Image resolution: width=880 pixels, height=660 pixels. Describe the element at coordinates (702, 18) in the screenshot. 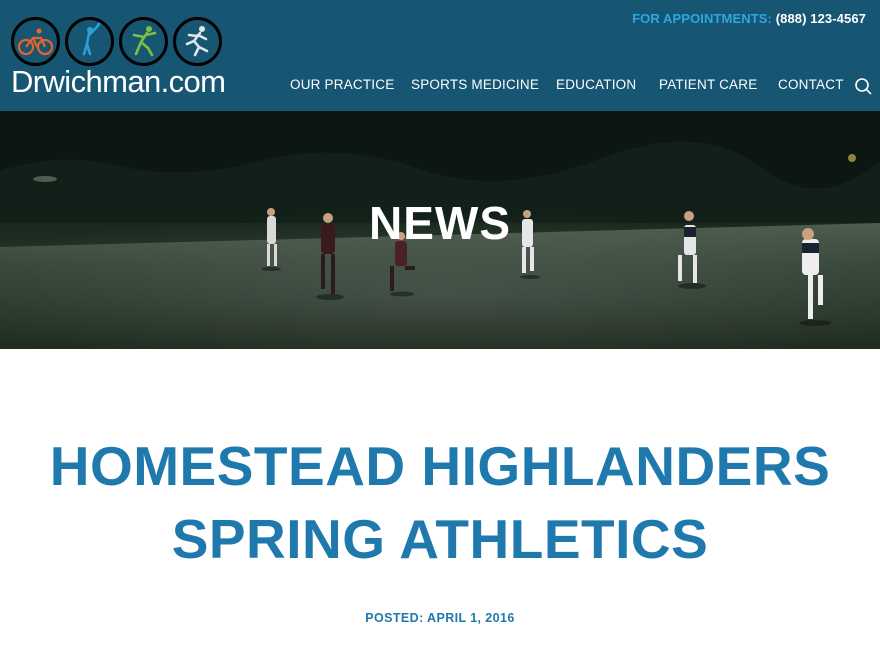

I see `appointments-label: FOR APPOINTMENTS:` at that location.